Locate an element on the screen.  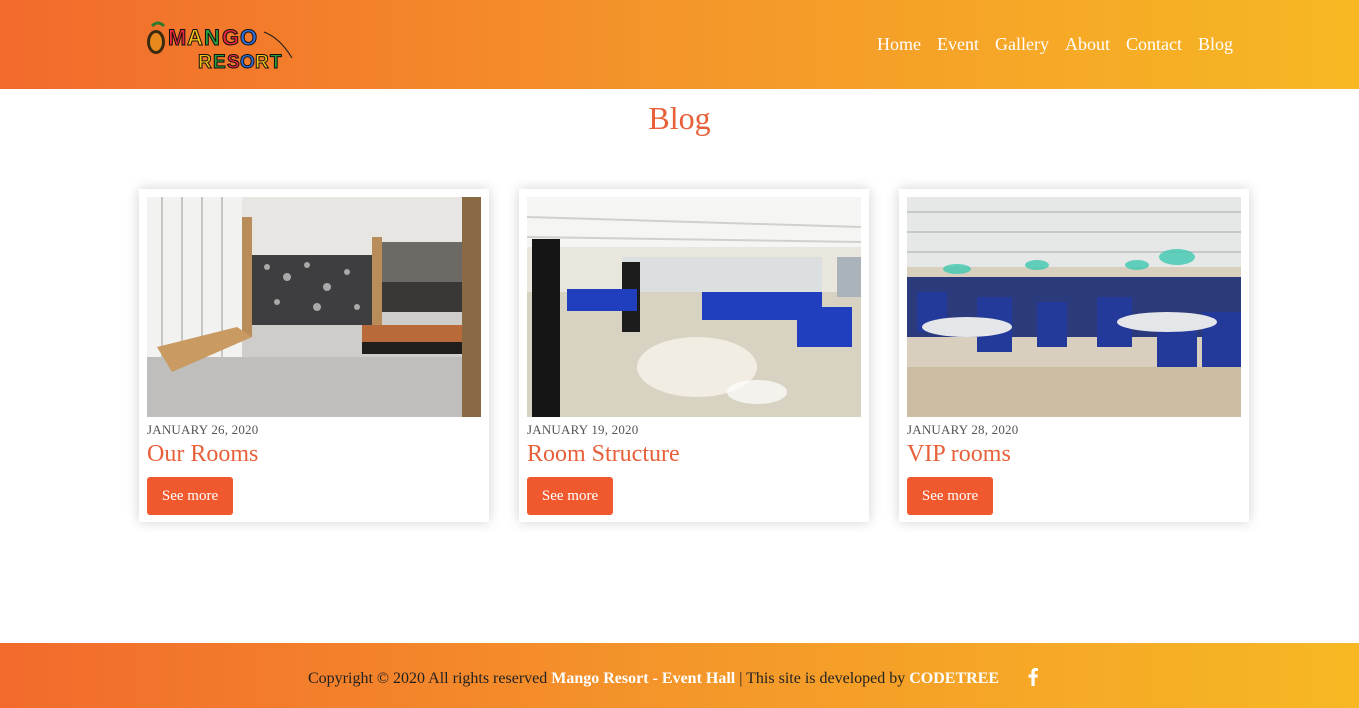
svg-text: A is located at coordinates (195, 37).